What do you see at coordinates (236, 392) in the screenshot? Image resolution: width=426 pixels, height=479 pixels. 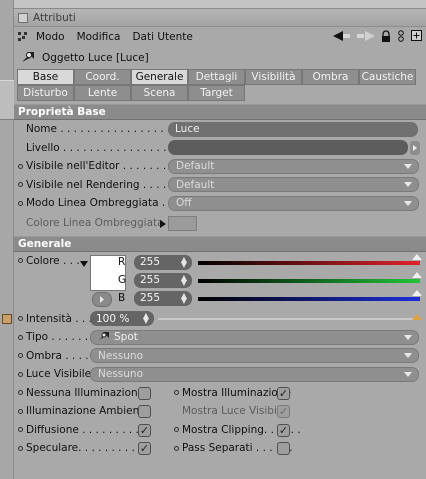 I see `show-illumination-label: Mostra Illuminazione` at bounding box center [236, 392].